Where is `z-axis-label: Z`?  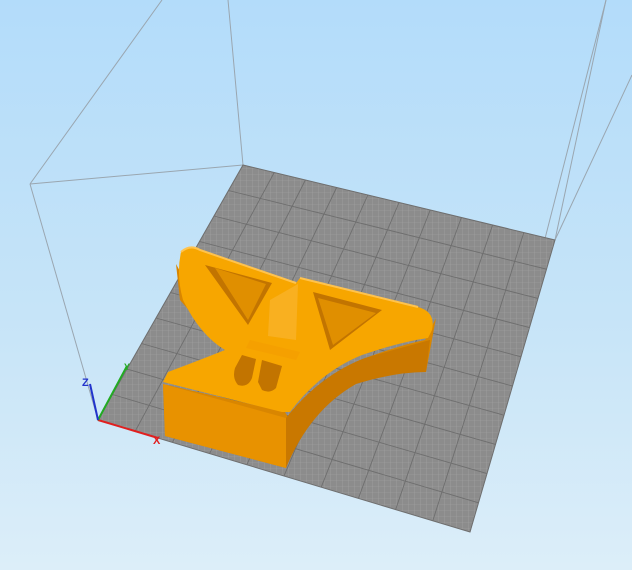
z-axis-label: Z is located at coordinates (85, 383).